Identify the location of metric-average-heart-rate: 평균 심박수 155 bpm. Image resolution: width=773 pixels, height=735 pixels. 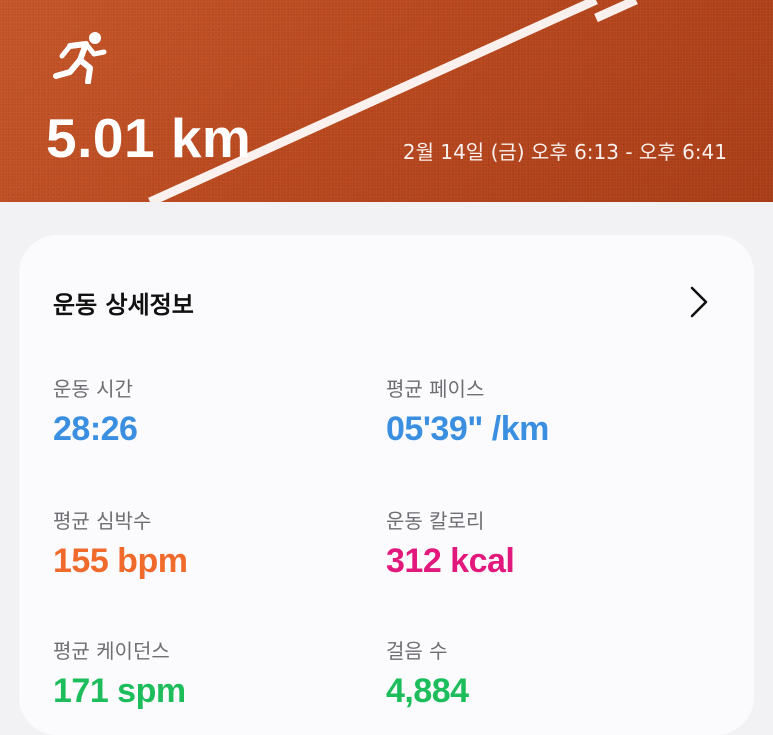
(120, 543).